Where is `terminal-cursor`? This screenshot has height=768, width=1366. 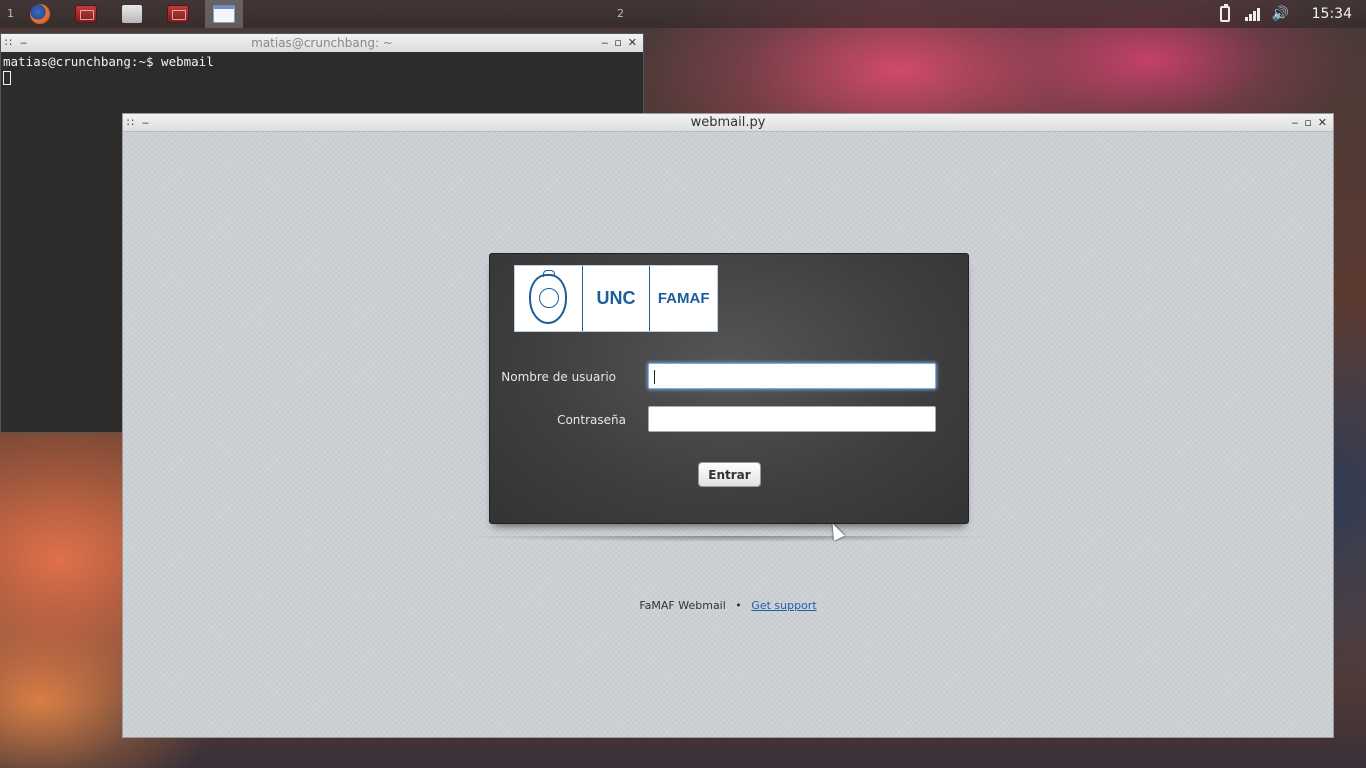 terminal-cursor is located at coordinates (7, 77).